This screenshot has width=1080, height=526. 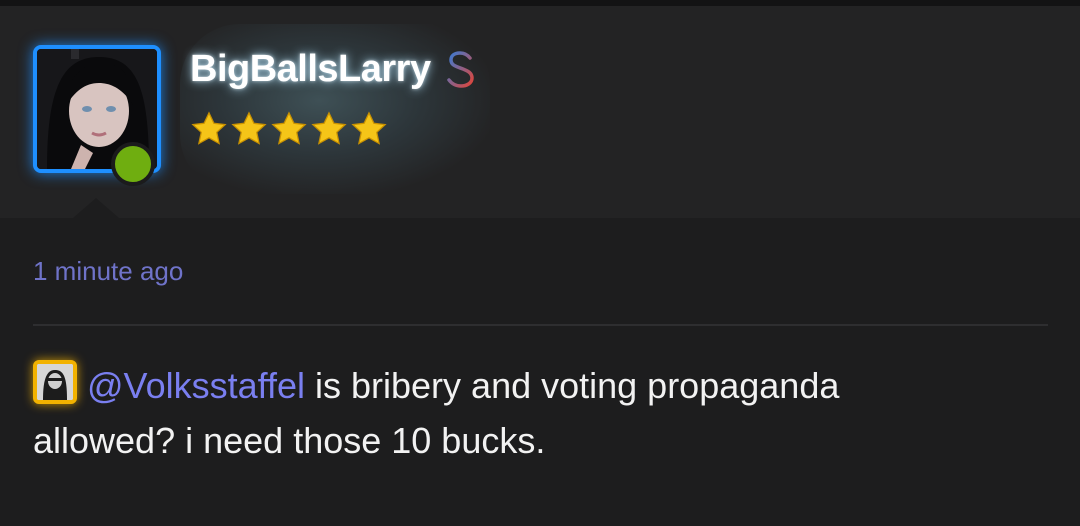 What do you see at coordinates (133, 164) in the screenshot?
I see `online-status-indicator` at bounding box center [133, 164].